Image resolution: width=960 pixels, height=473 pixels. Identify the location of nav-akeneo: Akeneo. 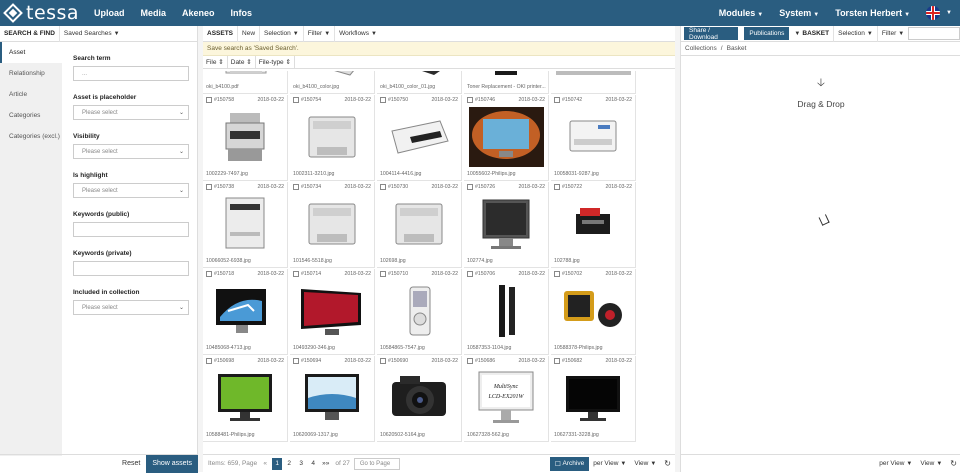
(198, 13).